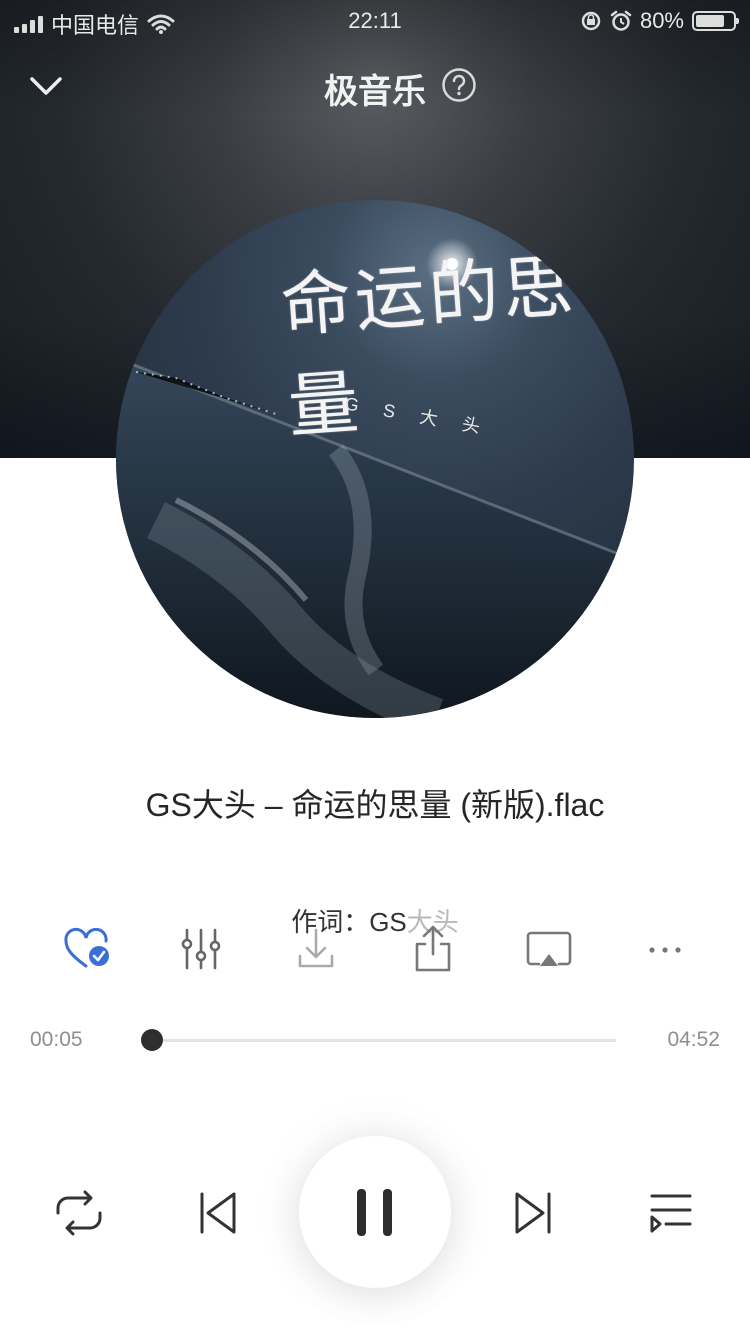 The height and width of the screenshot is (1334, 750). I want to click on status-bar: 中国电信 22:11 80%, so click(375, 20).